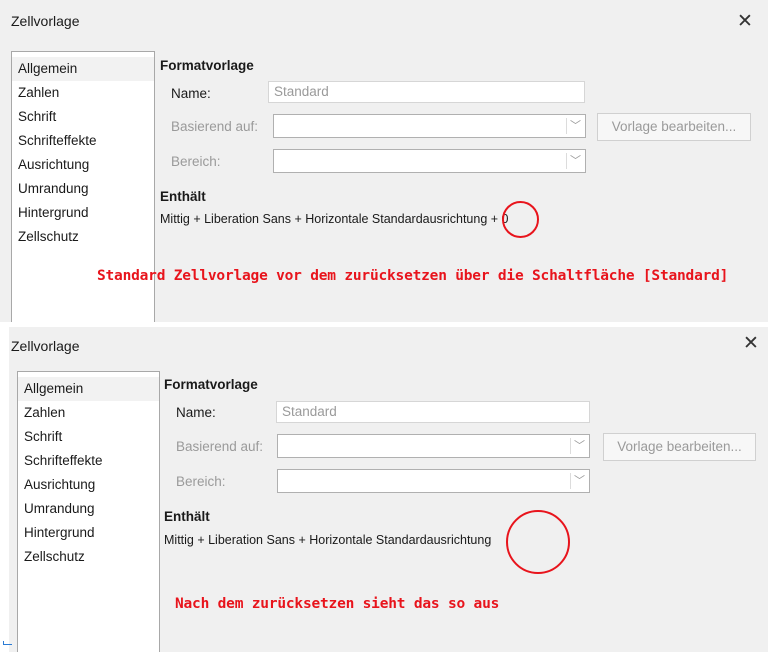  I want to click on annotation-after: Nach dem zurücksetzen sieht das so aus, so click(337, 604).